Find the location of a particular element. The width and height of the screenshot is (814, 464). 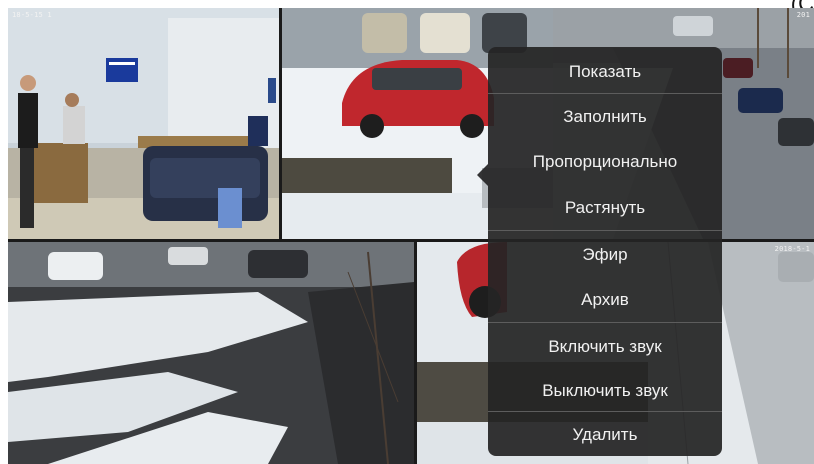

menu-item-proportional: Пропорционально is located at coordinates (605, 162).